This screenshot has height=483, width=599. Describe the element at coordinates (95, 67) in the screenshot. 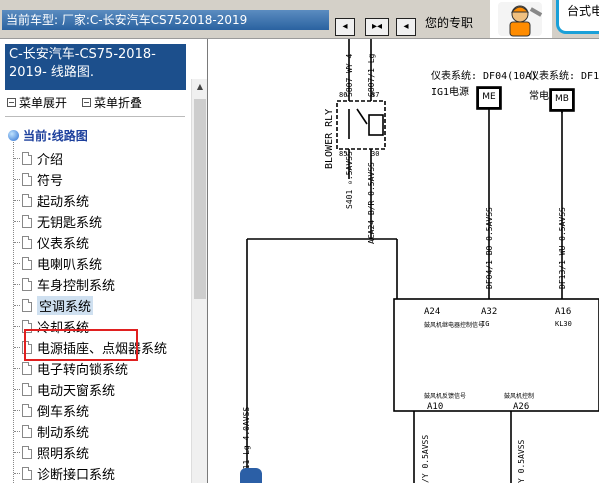

I see `sidebar-title: C-长安汽车-CS75-2018-2019- 线路图.` at that location.